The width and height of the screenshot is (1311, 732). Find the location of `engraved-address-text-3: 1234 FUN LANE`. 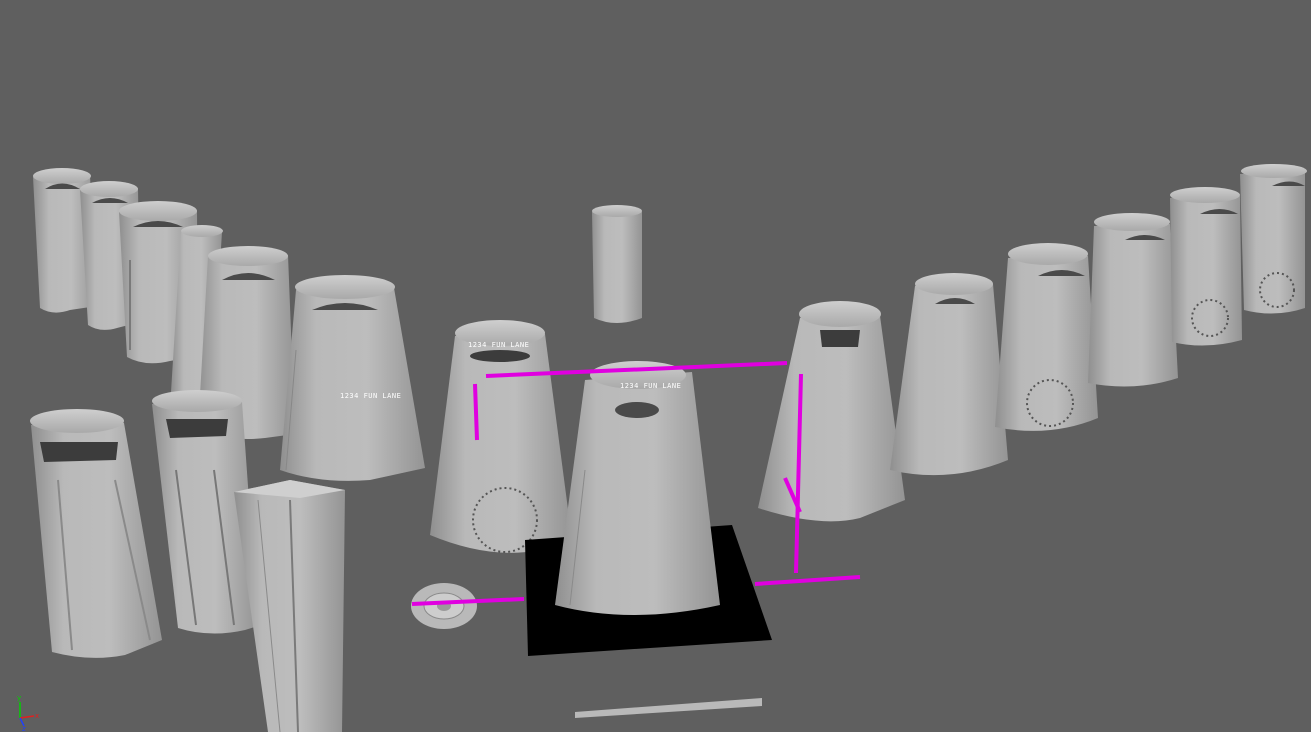

engraved-address-text-3: 1234 FUN LANE is located at coordinates (650, 386).